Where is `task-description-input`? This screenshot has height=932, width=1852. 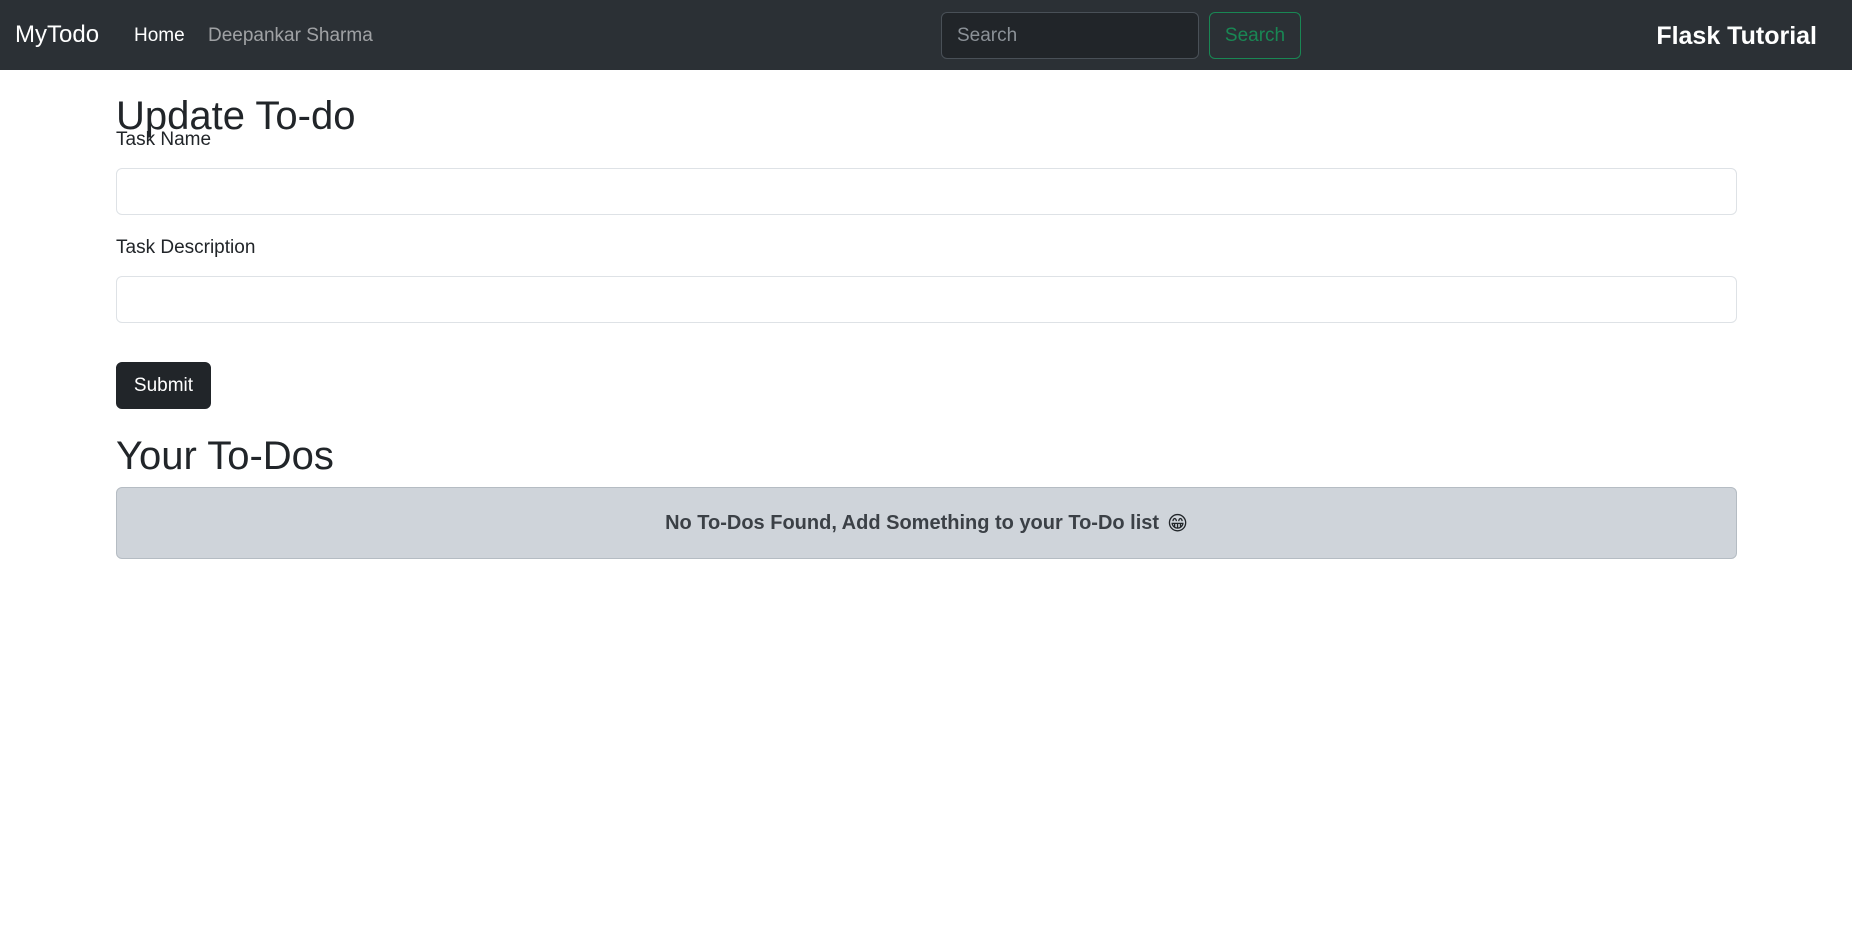
task-description-input is located at coordinates (926, 299).